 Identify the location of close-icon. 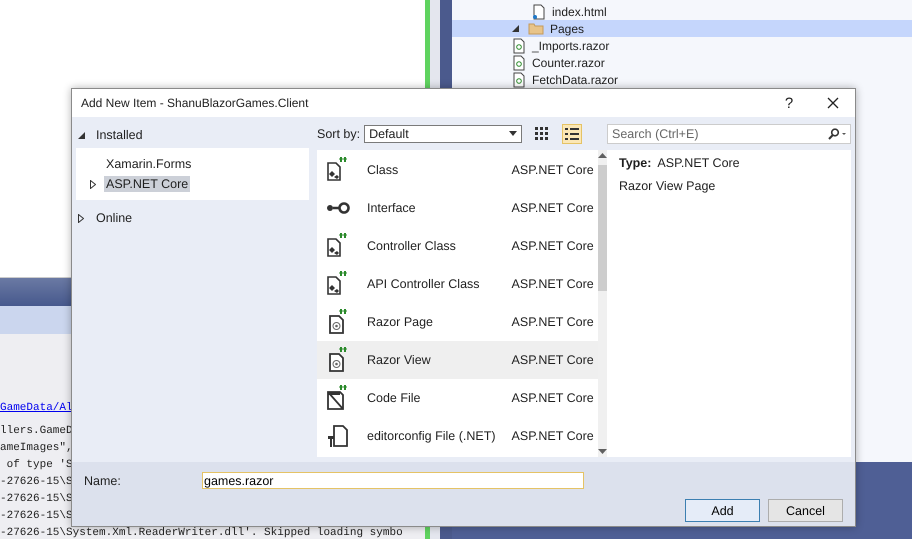
(833, 103).